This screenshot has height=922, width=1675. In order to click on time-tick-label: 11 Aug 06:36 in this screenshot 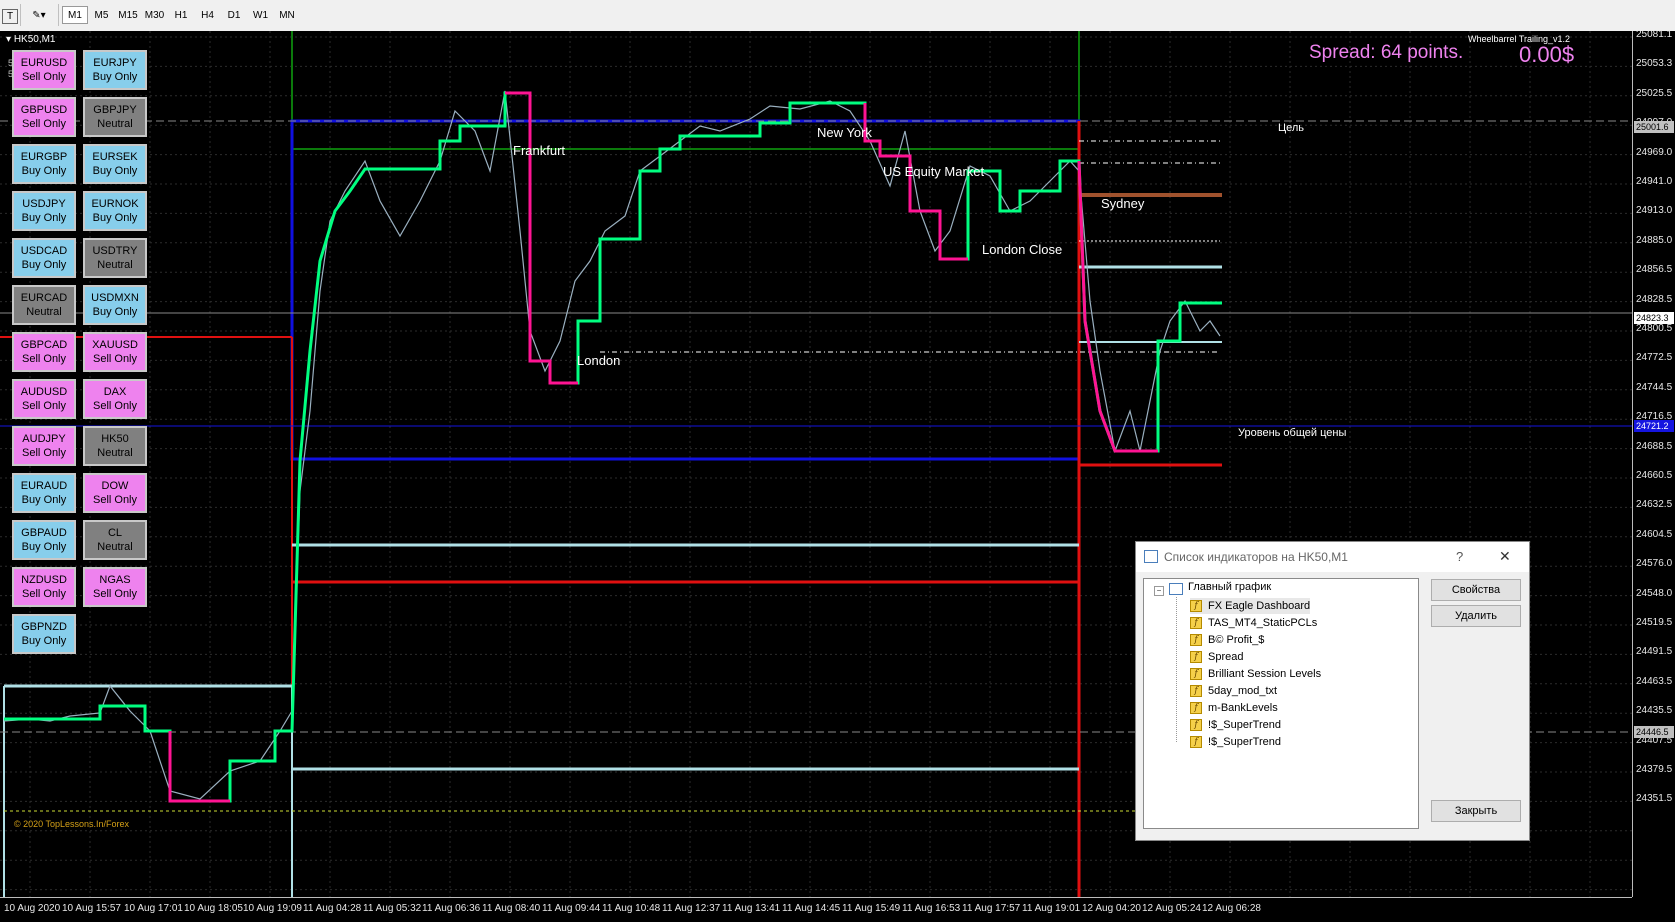, I will do `click(451, 908)`.